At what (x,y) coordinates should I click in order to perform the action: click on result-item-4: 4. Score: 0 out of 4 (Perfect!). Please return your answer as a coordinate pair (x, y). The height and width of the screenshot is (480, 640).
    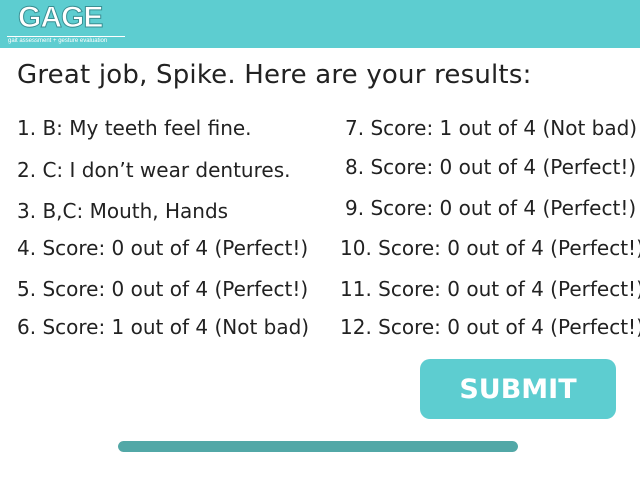
    Looking at the image, I should click on (163, 248).